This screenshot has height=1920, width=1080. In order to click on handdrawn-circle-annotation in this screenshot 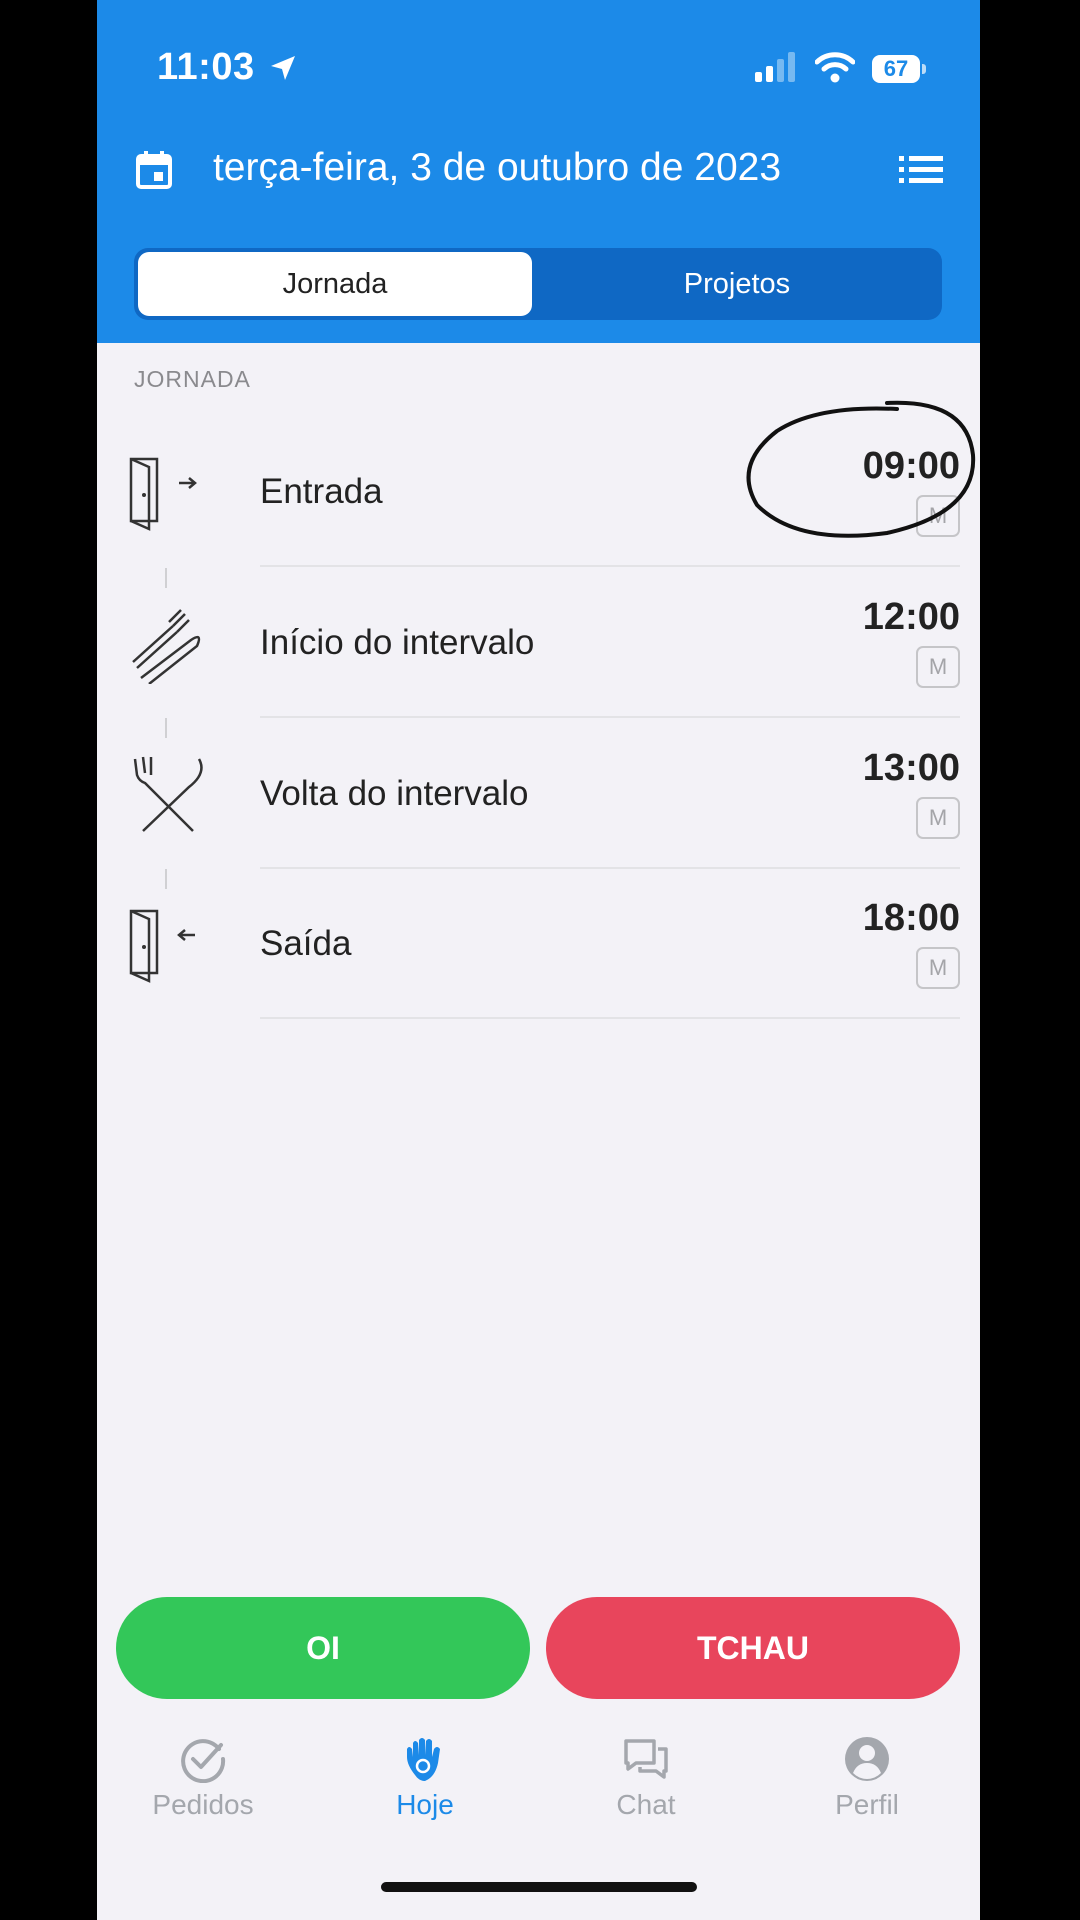, I will do `click(861, 469)`.